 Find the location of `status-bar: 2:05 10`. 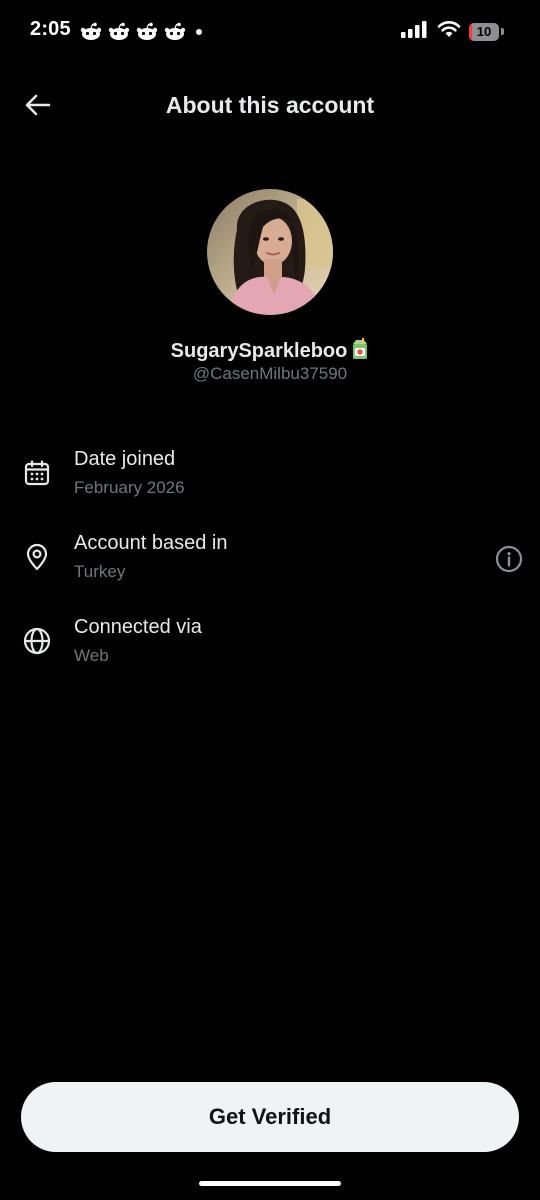

status-bar: 2:05 10 is located at coordinates (270, 32).